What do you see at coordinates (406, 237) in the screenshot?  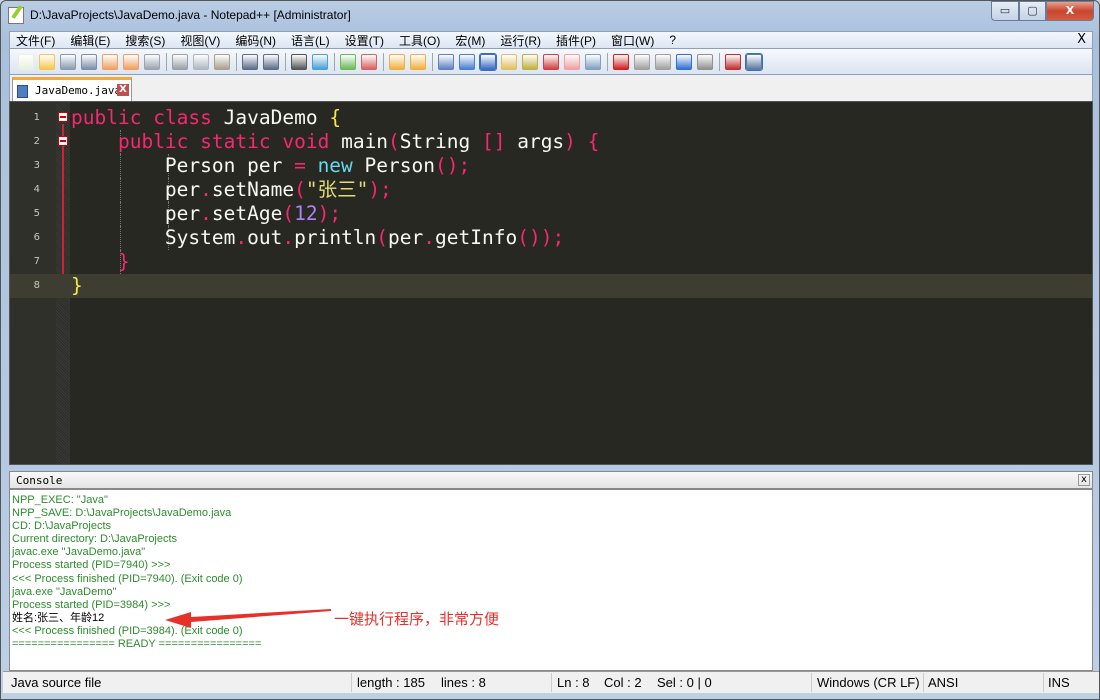 I see `code-token: per` at bounding box center [406, 237].